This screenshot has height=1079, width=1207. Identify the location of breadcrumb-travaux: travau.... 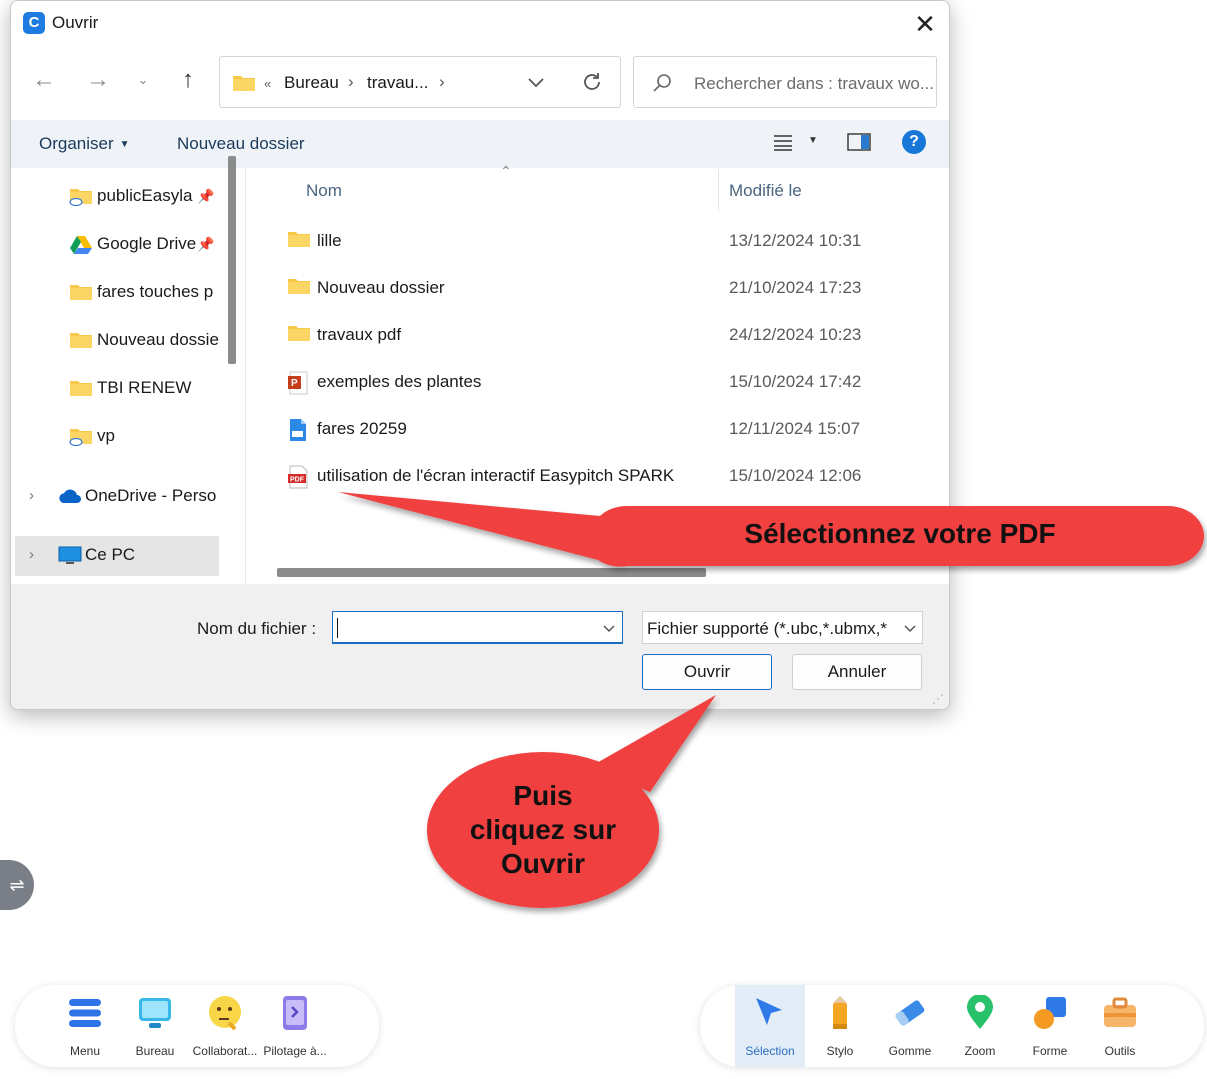
(397, 83).